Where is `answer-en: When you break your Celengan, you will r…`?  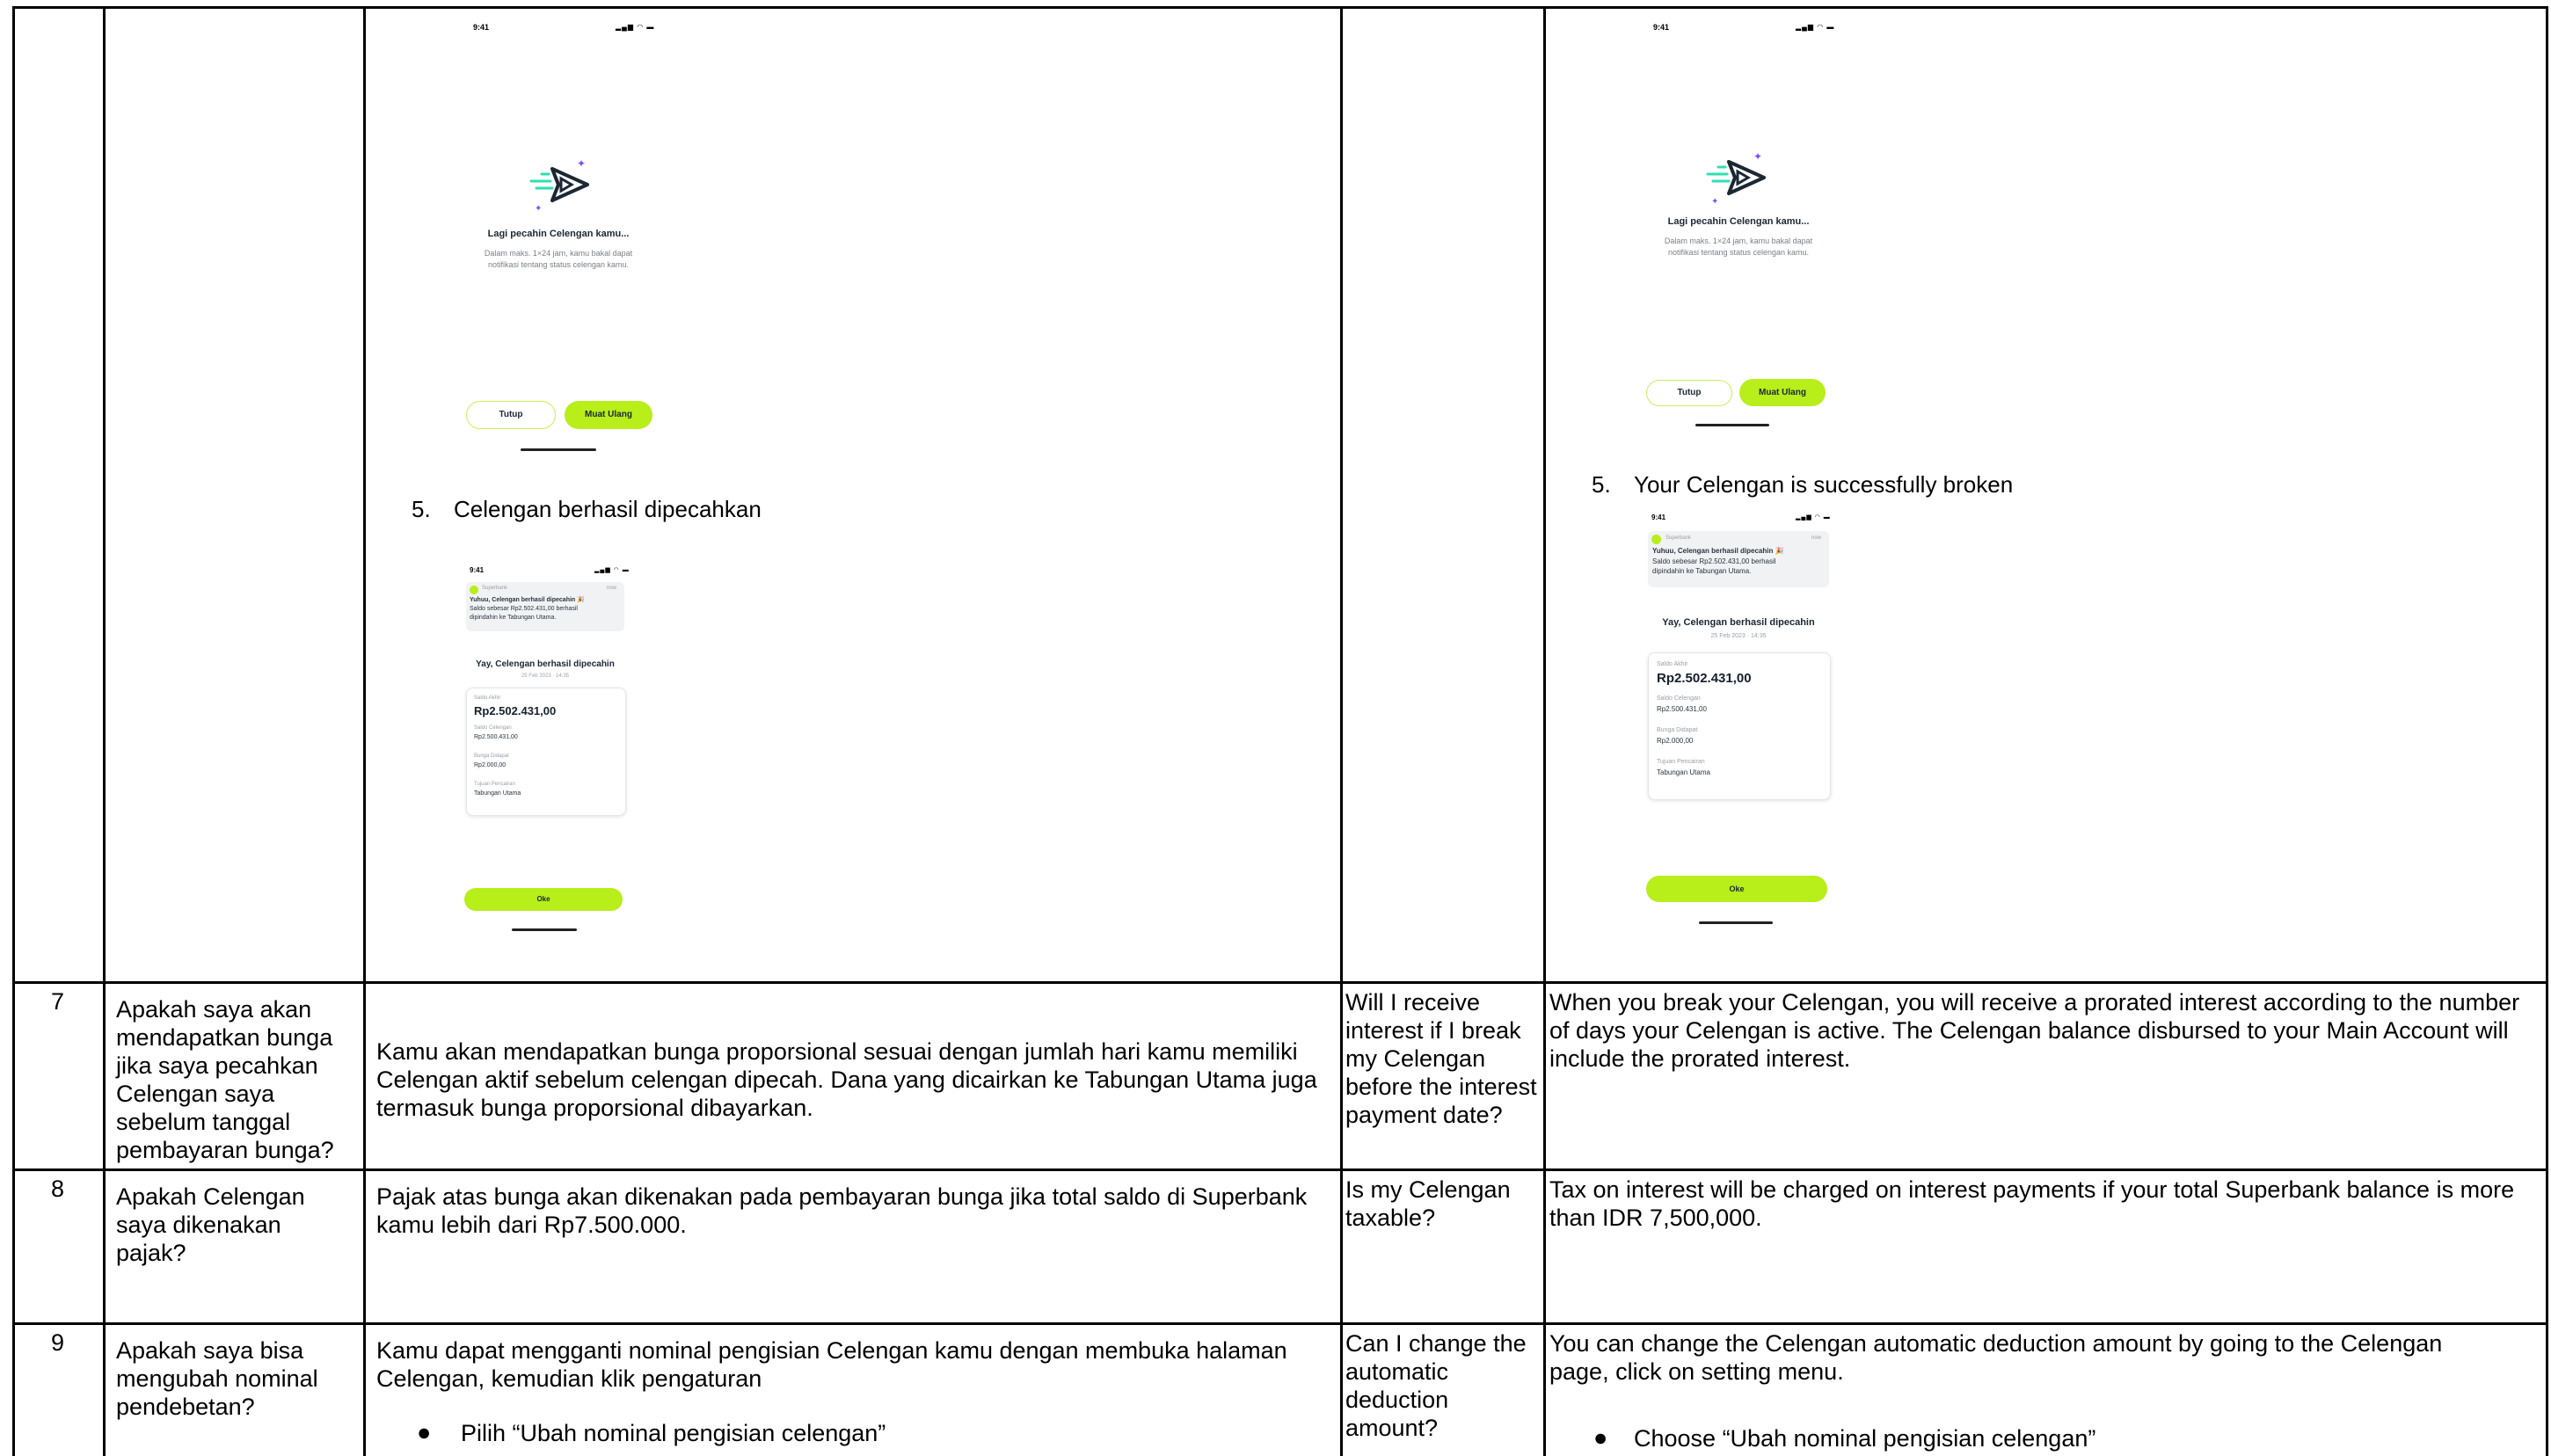 answer-en: When you break your Celengan, you will r… is located at coordinates (2035, 1030).